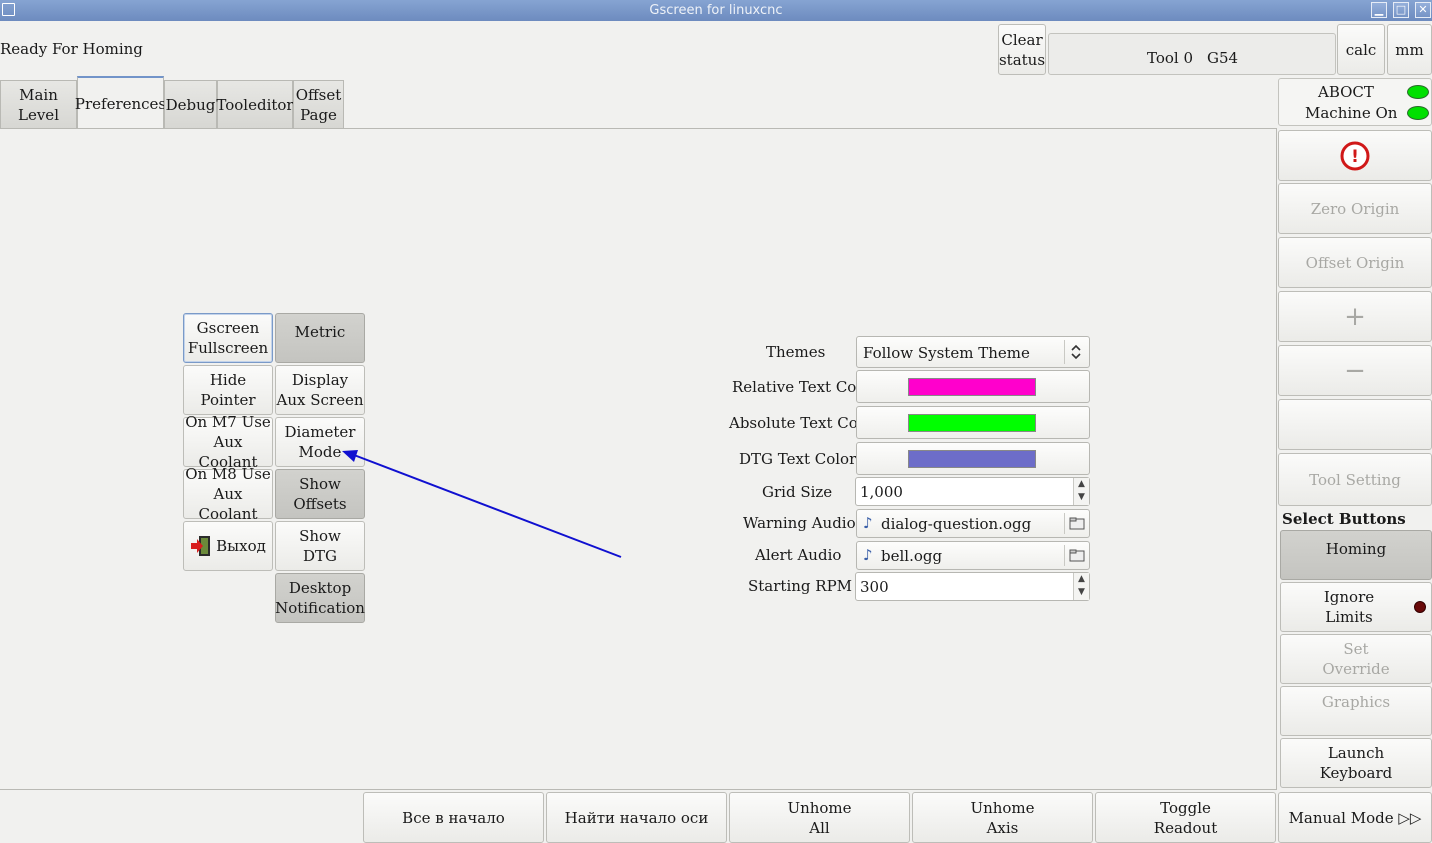 This screenshot has width=1432, height=843. I want to click on starting-rpm-spinbox: 300 ▲ ▼, so click(972, 586).